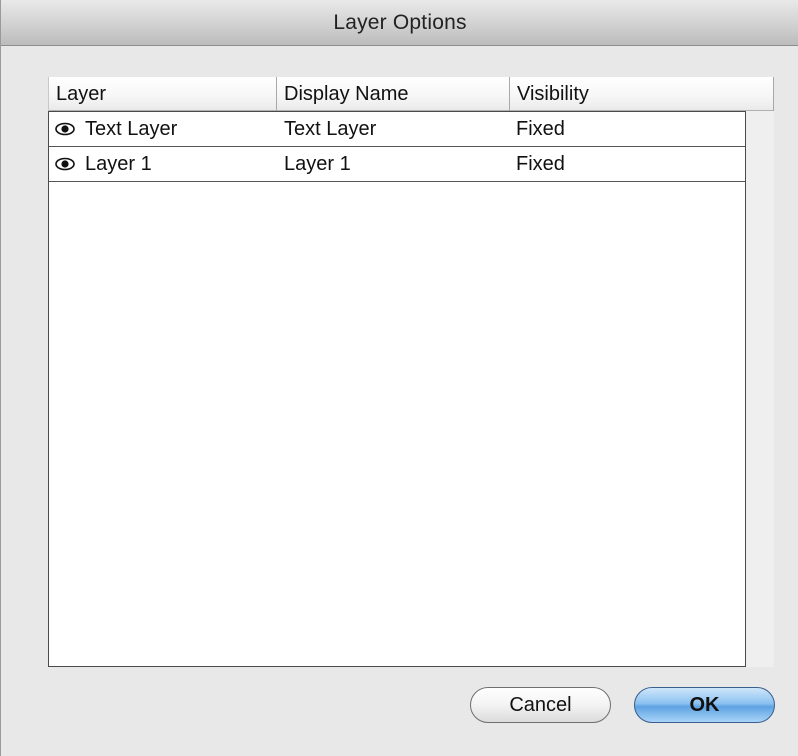  What do you see at coordinates (330, 128) in the screenshot?
I see `display-name-cell: Text Layer` at bounding box center [330, 128].